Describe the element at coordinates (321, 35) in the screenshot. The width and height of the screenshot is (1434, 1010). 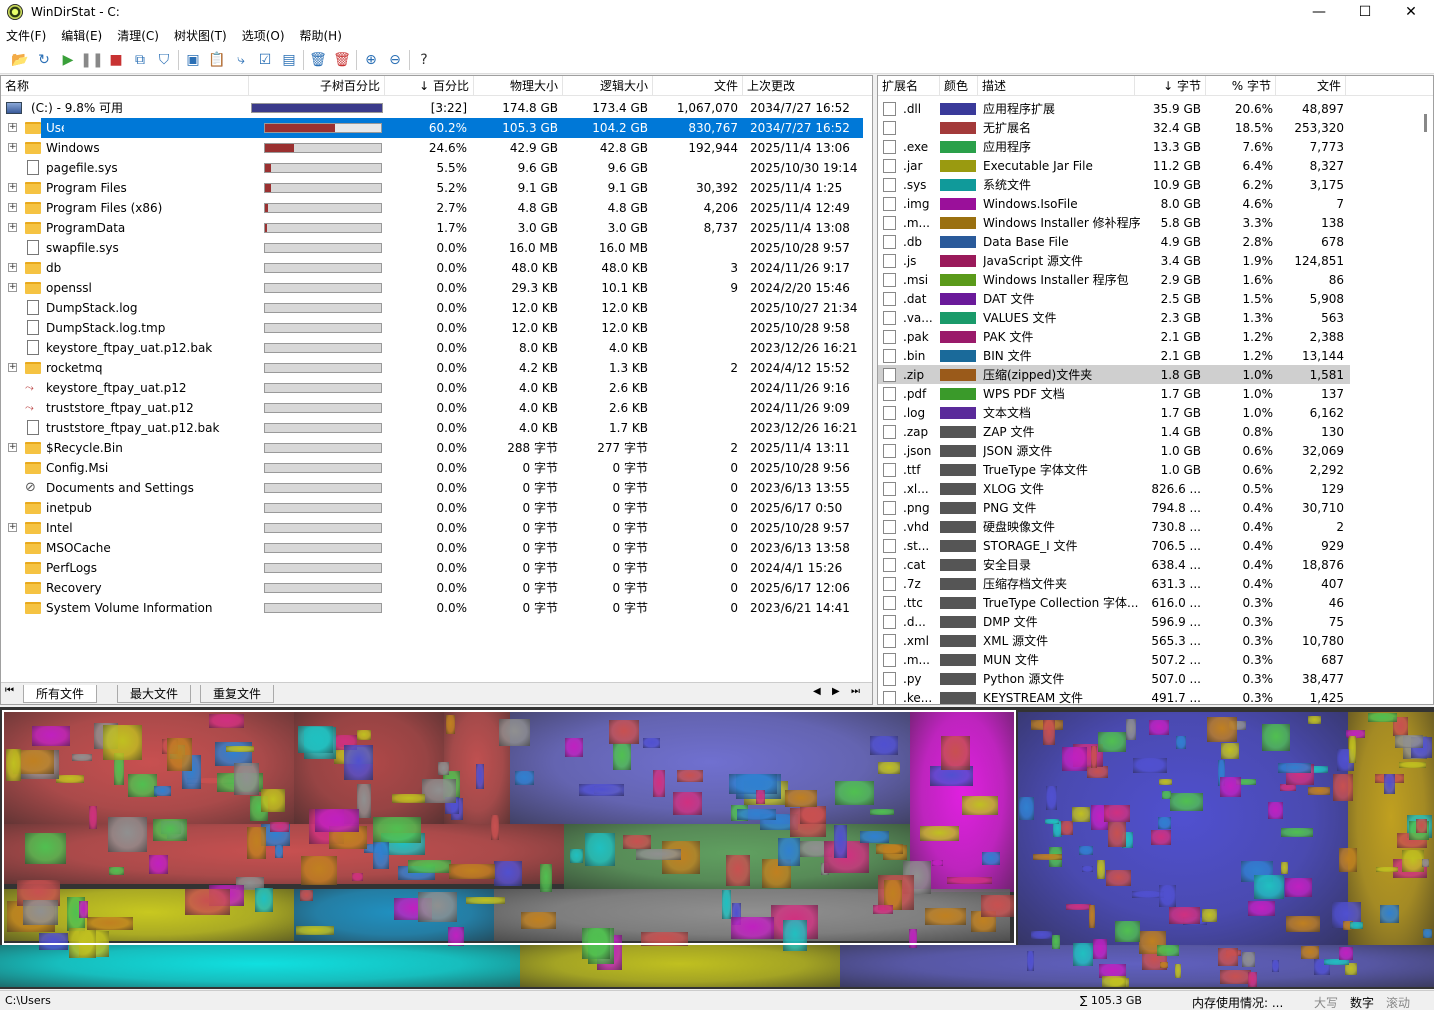
I see `menu-item-5: 帮助(H)` at that location.